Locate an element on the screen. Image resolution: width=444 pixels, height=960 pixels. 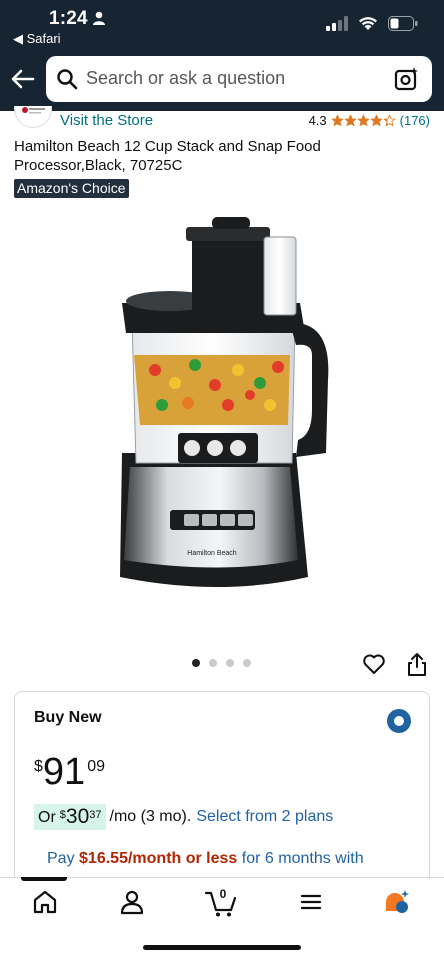
share-icon is located at coordinates (417, 664).